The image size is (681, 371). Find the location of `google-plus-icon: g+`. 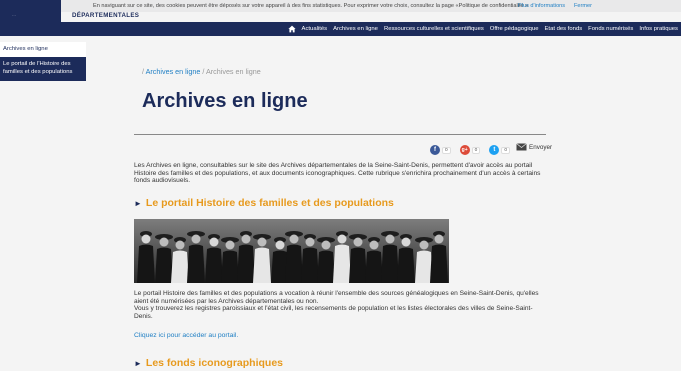

google-plus-icon: g+ is located at coordinates (464, 150).